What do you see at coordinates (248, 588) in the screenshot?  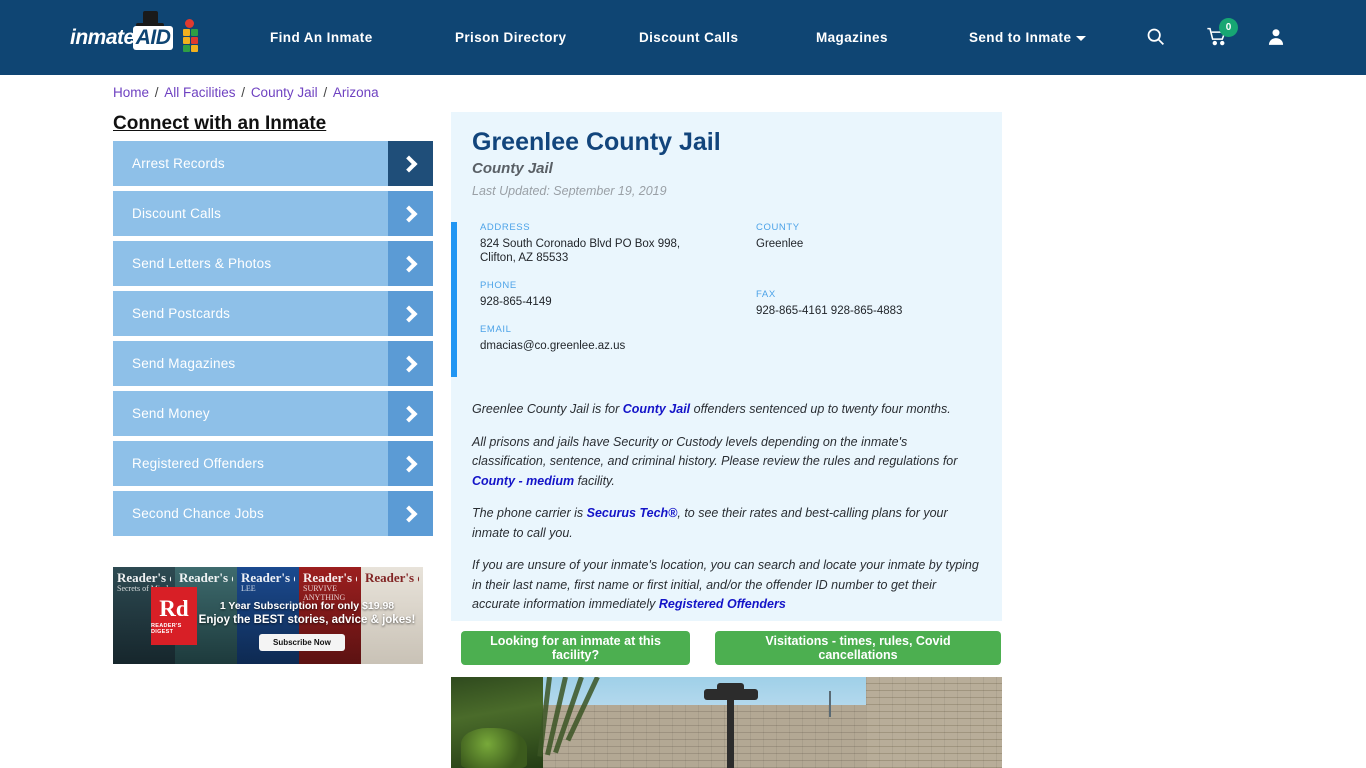 I see `ad-magazine-sub: LEE` at bounding box center [248, 588].